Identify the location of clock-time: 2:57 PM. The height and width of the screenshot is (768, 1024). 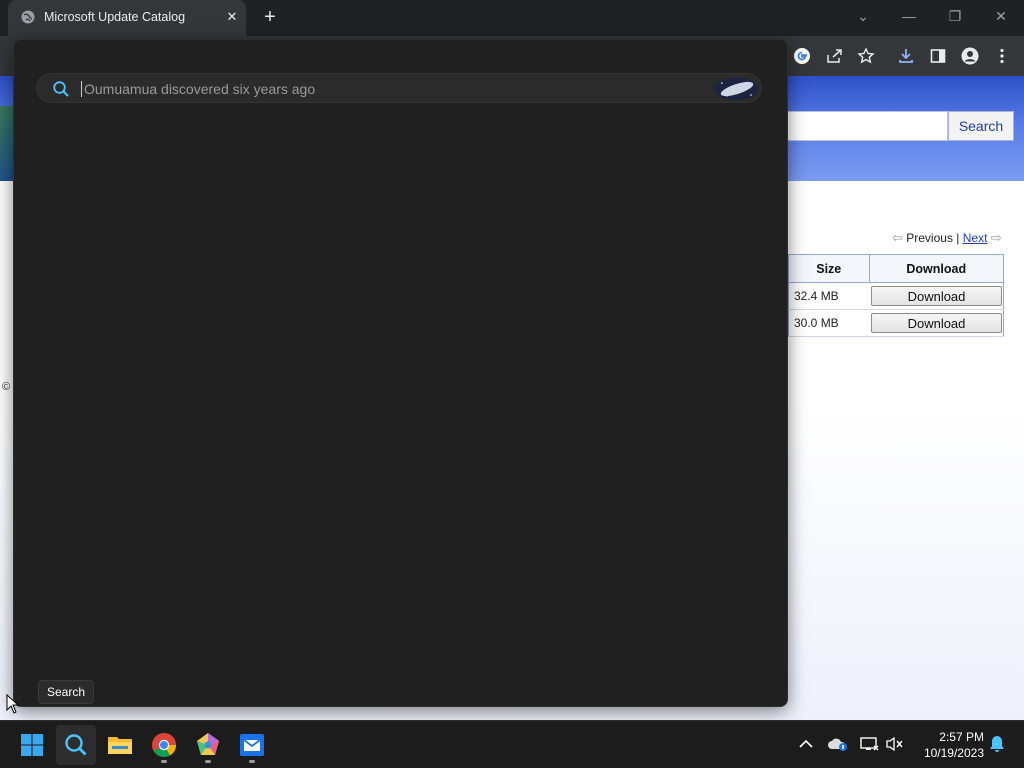
(961, 737).